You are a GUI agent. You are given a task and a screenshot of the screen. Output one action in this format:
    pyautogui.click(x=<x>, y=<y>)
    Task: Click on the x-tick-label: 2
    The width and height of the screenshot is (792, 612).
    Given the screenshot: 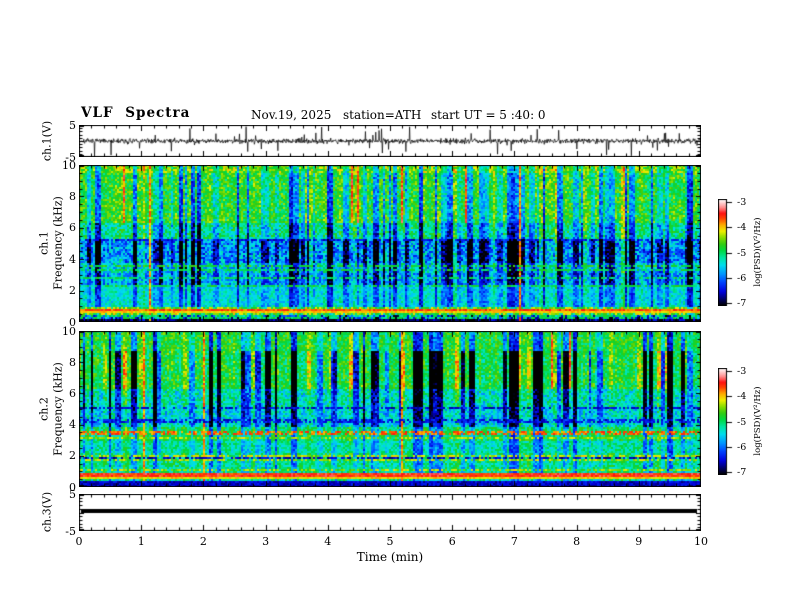 What is the action you would take?
    pyautogui.click(x=203, y=541)
    